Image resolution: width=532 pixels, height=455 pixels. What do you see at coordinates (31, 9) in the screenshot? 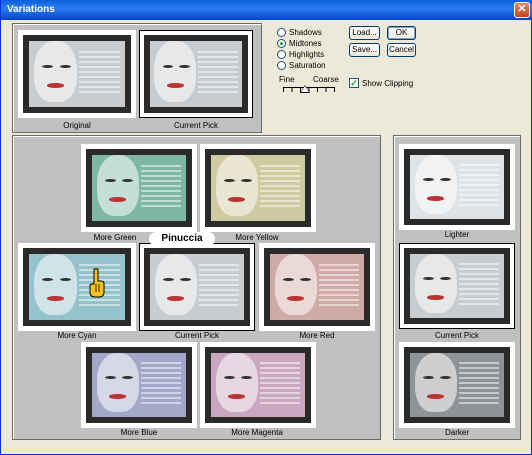
I see `window-title: Variations` at bounding box center [31, 9].